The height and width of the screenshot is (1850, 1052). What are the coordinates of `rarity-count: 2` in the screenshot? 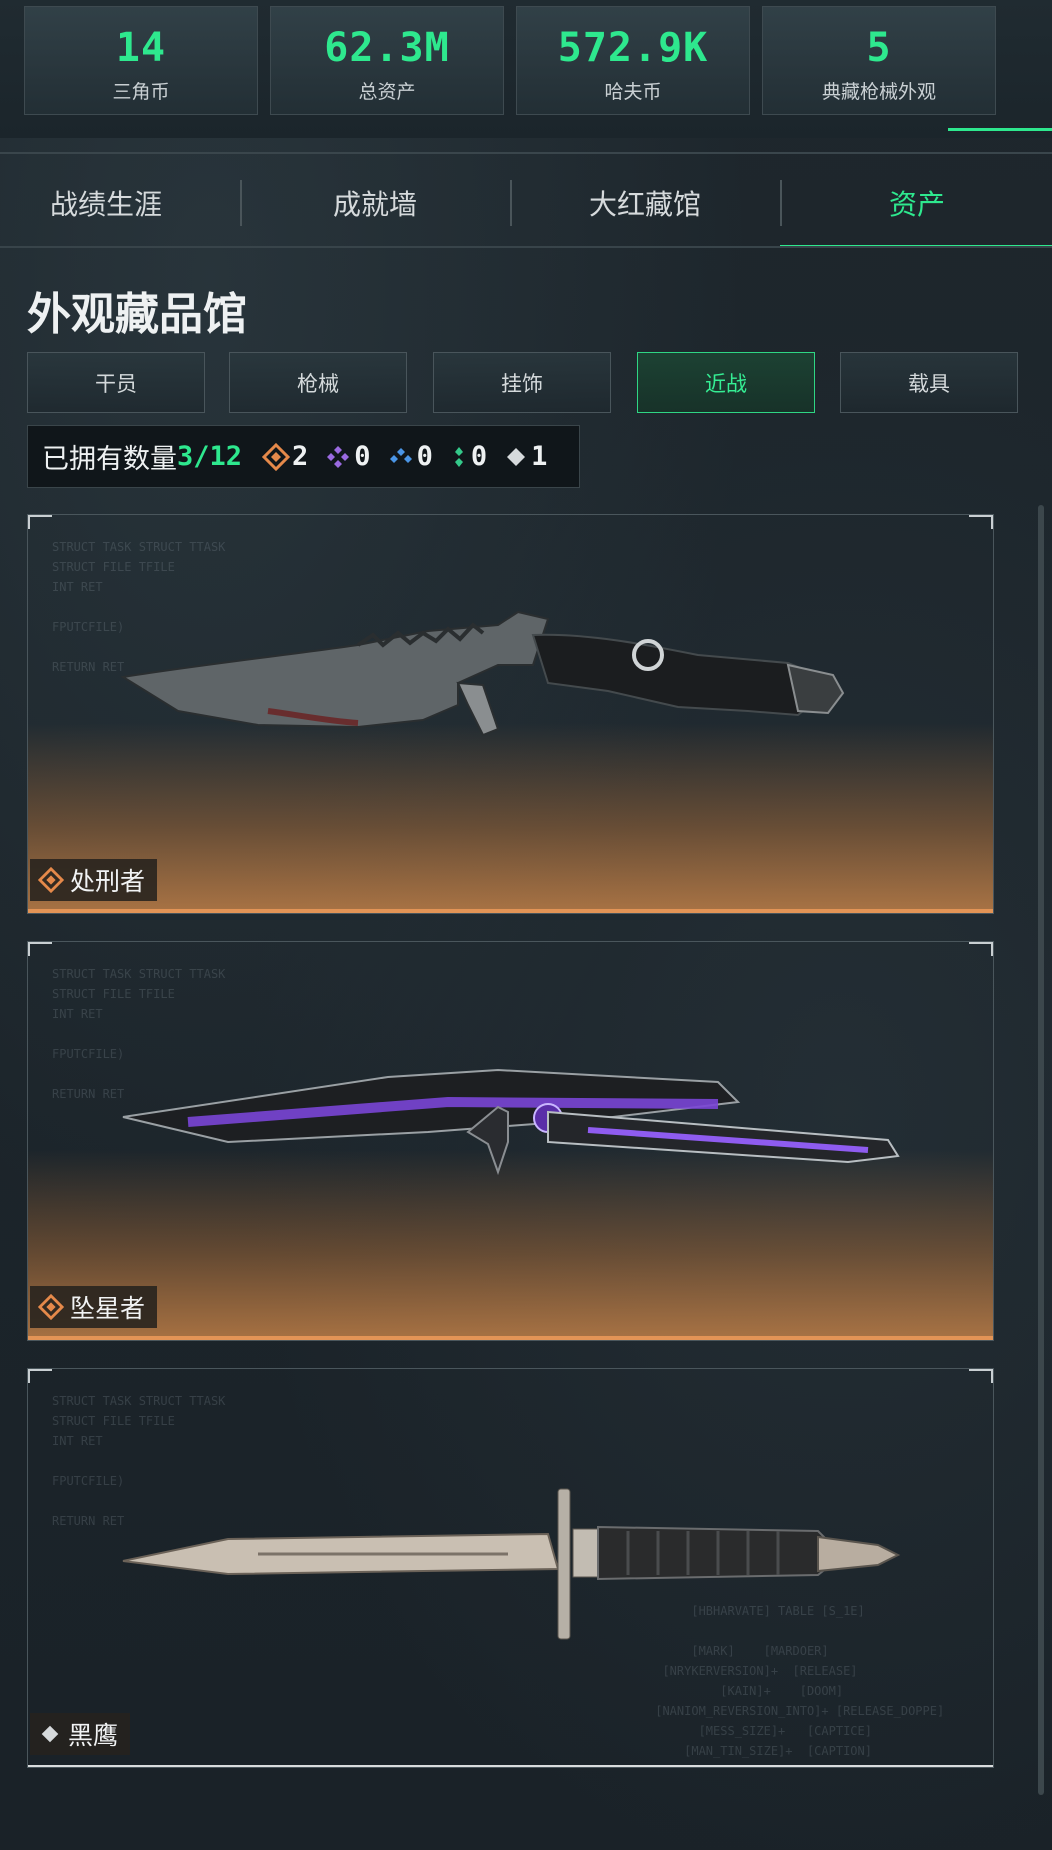 It's located at (300, 456).